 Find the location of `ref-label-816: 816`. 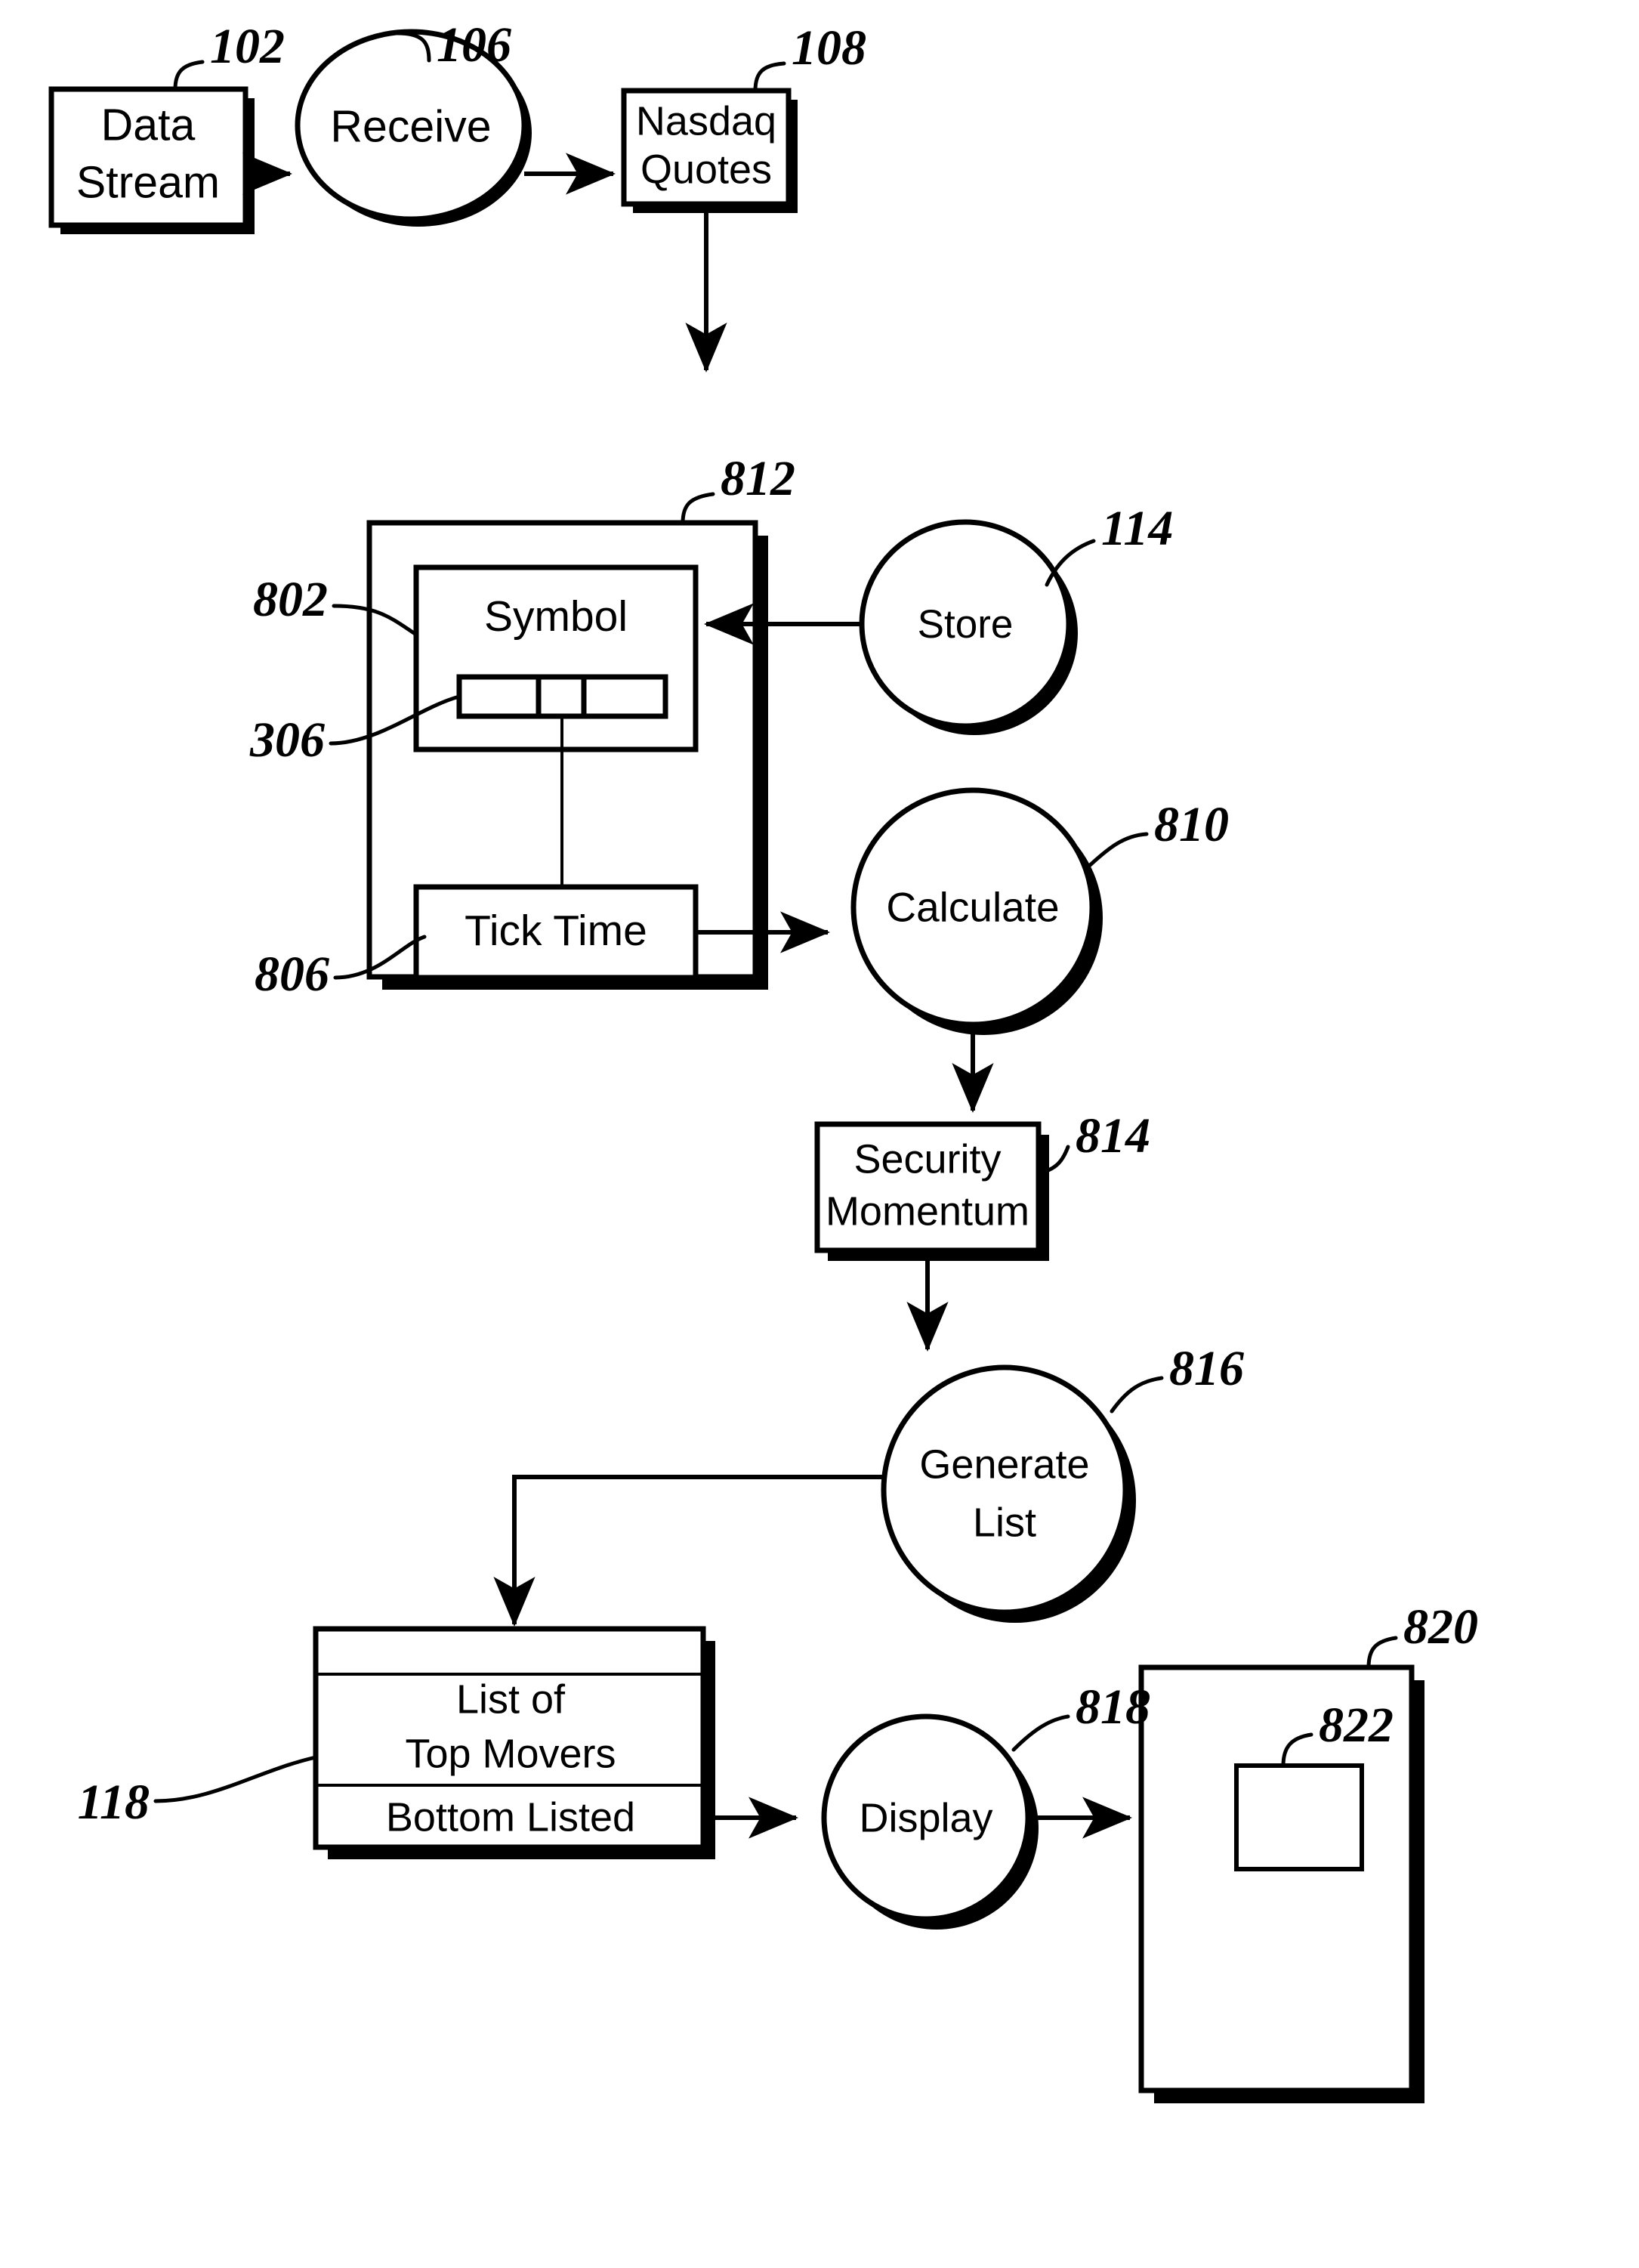

ref-label-816: 816 is located at coordinates (1206, 1369).